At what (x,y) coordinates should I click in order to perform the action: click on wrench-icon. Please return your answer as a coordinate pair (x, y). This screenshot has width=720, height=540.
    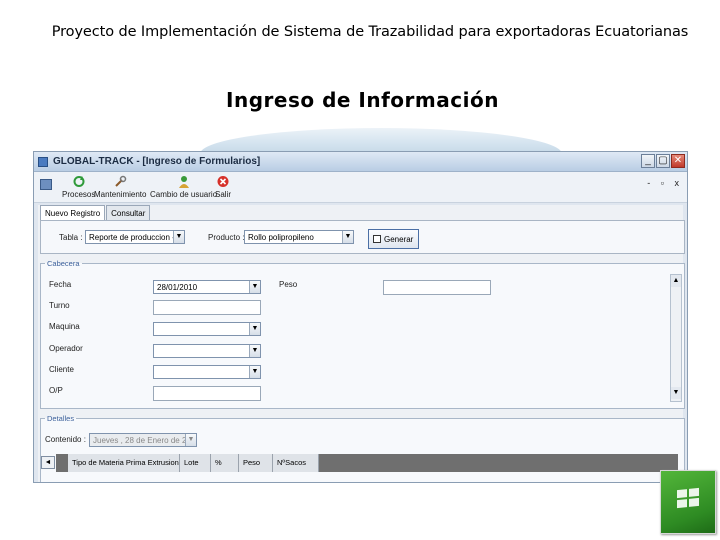
    Looking at the image, I should click on (121, 181).